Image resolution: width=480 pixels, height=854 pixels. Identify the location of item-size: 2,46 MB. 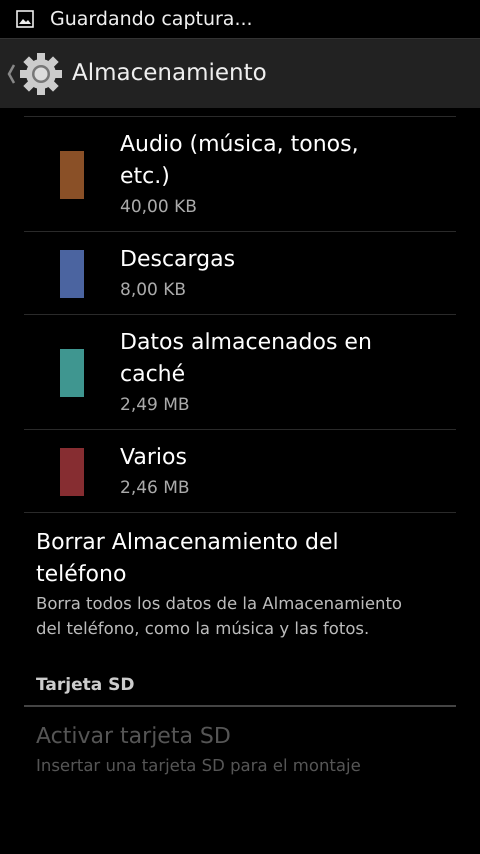
(155, 488).